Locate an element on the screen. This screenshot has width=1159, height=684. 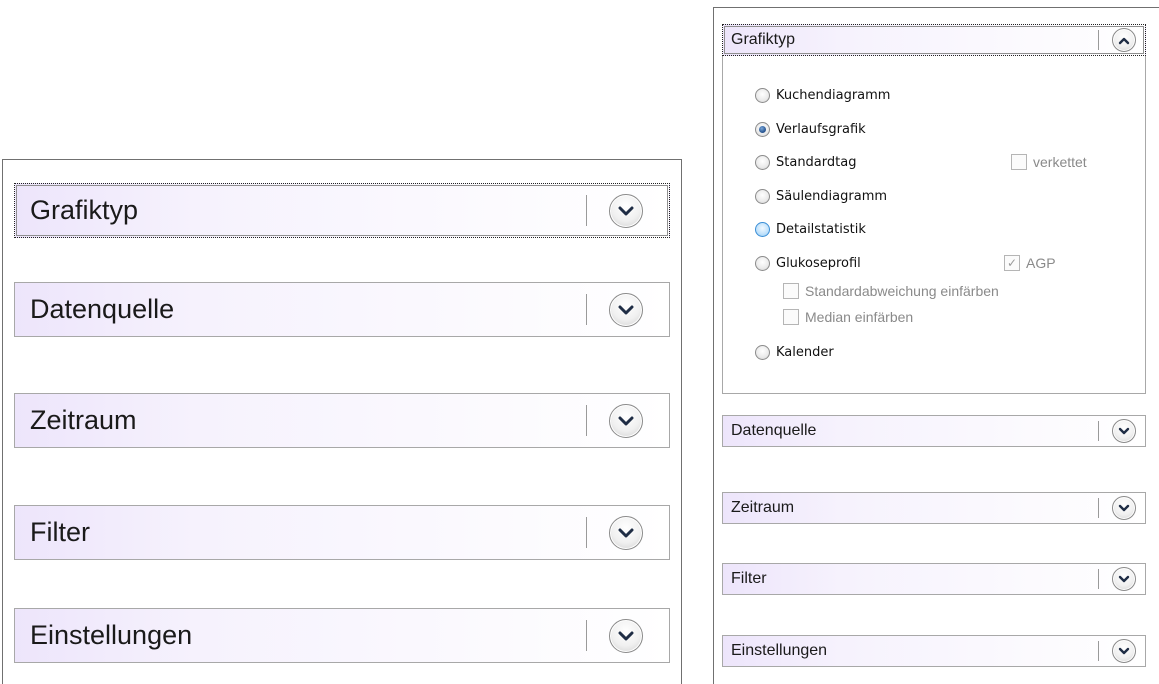
checkbox-standardabweichung: Standardabweichung einfärben is located at coordinates (891, 291).